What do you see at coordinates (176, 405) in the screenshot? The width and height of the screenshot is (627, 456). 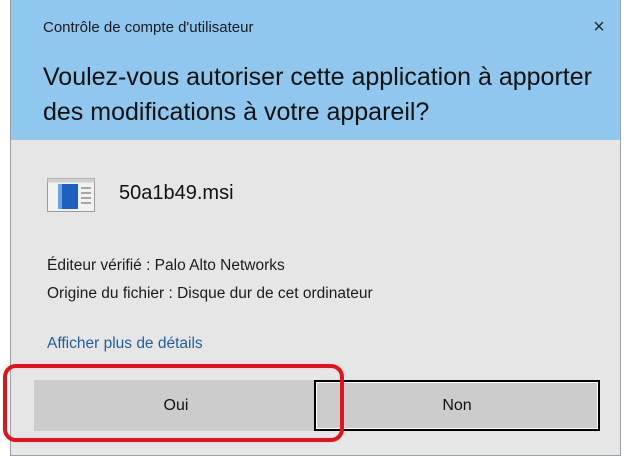 I see `yes-button: Oui` at bounding box center [176, 405].